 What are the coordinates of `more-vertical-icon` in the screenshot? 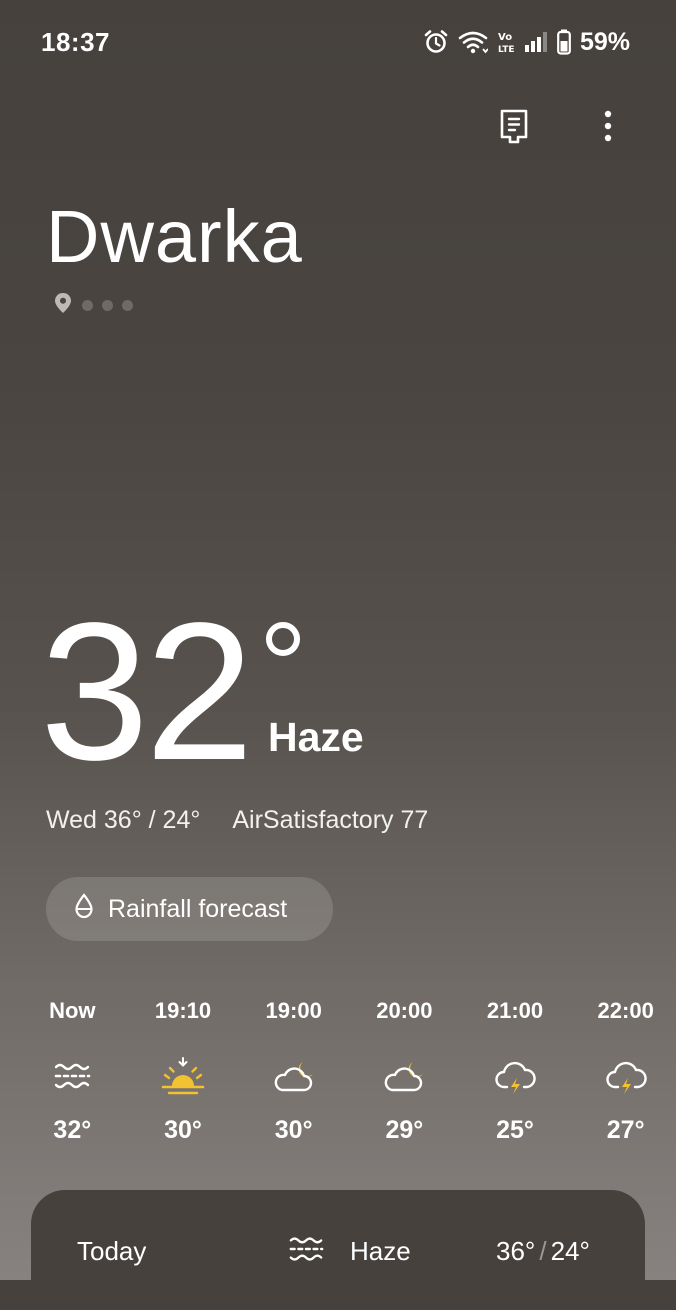 It's located at (608, 128).